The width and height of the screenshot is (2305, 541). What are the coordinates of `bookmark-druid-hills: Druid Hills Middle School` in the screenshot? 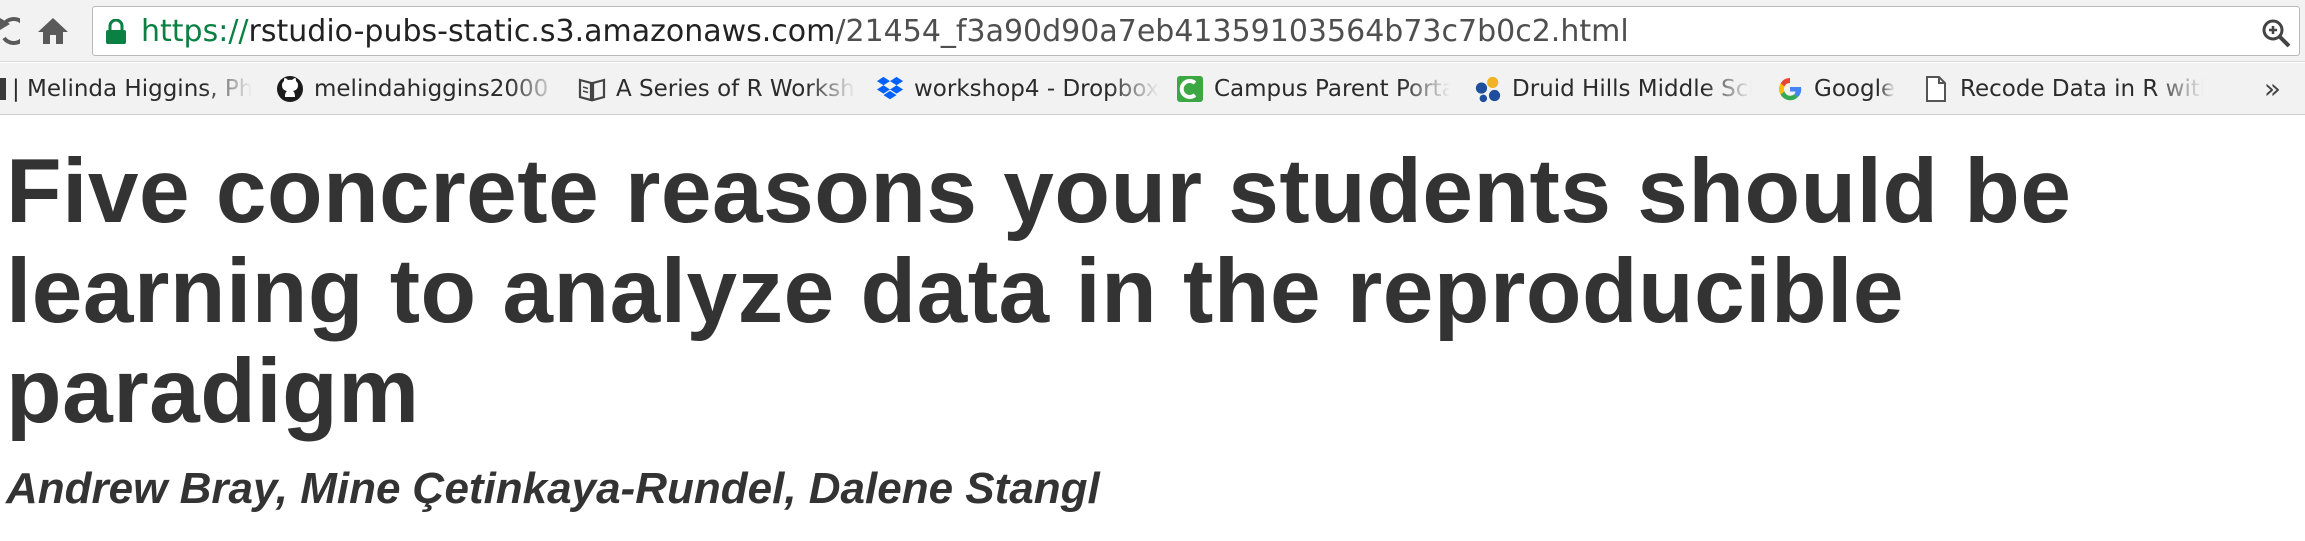 It's located at (1613, 89).